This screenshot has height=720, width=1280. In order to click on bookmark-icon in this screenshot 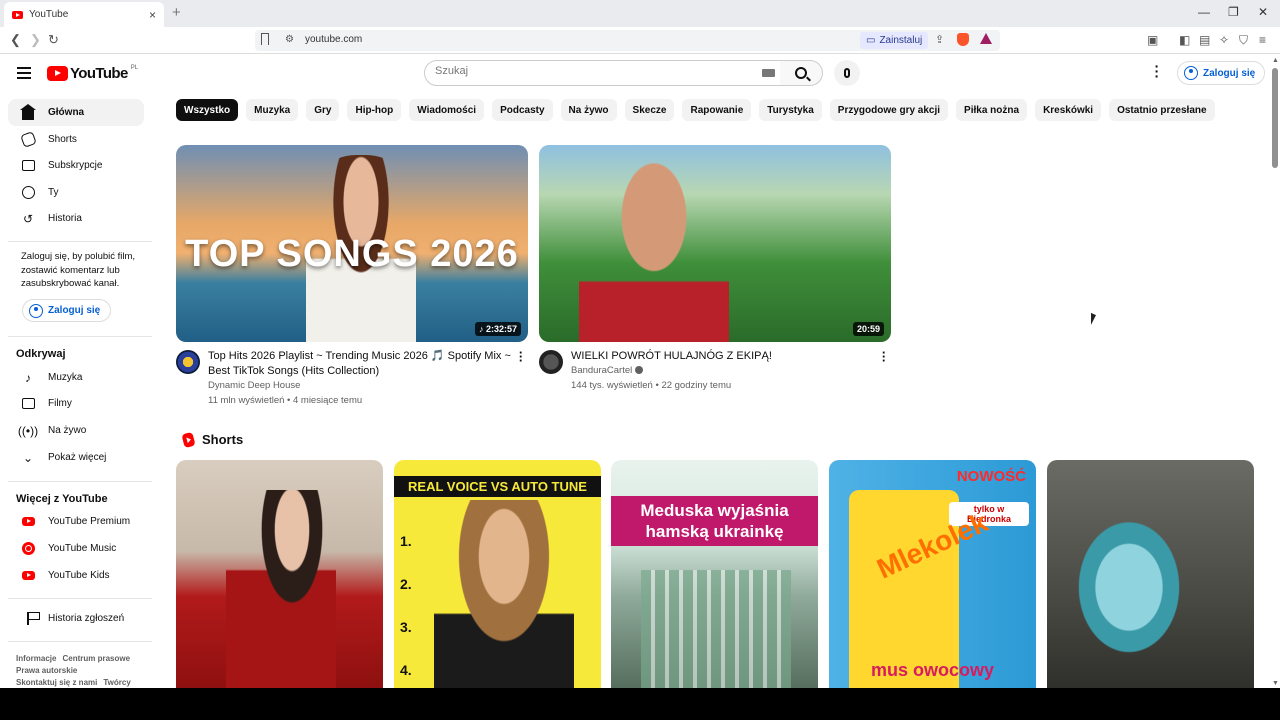, I will do `click(265, 39)`.